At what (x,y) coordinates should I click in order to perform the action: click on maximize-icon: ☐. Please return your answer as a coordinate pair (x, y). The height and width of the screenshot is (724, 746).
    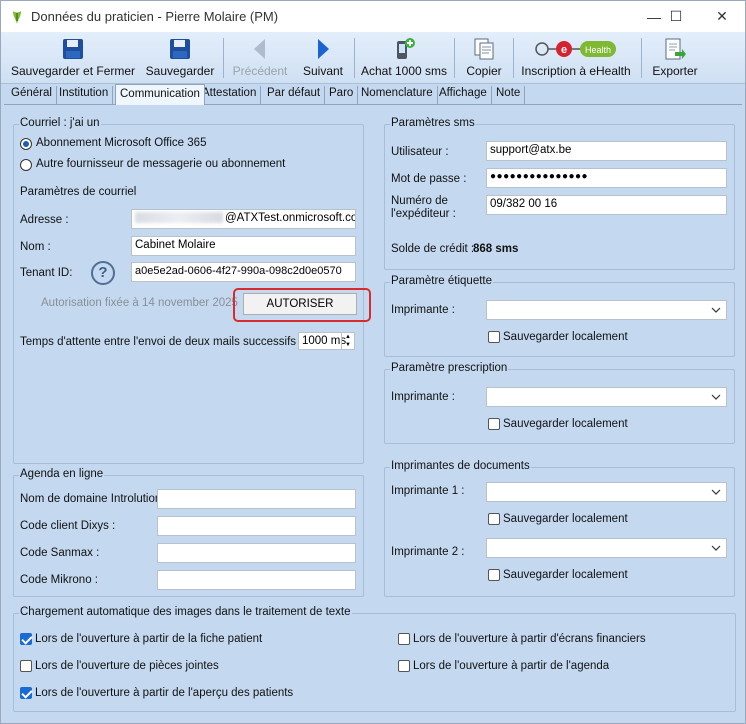
    Looking at the image, I should click on (676, 16).